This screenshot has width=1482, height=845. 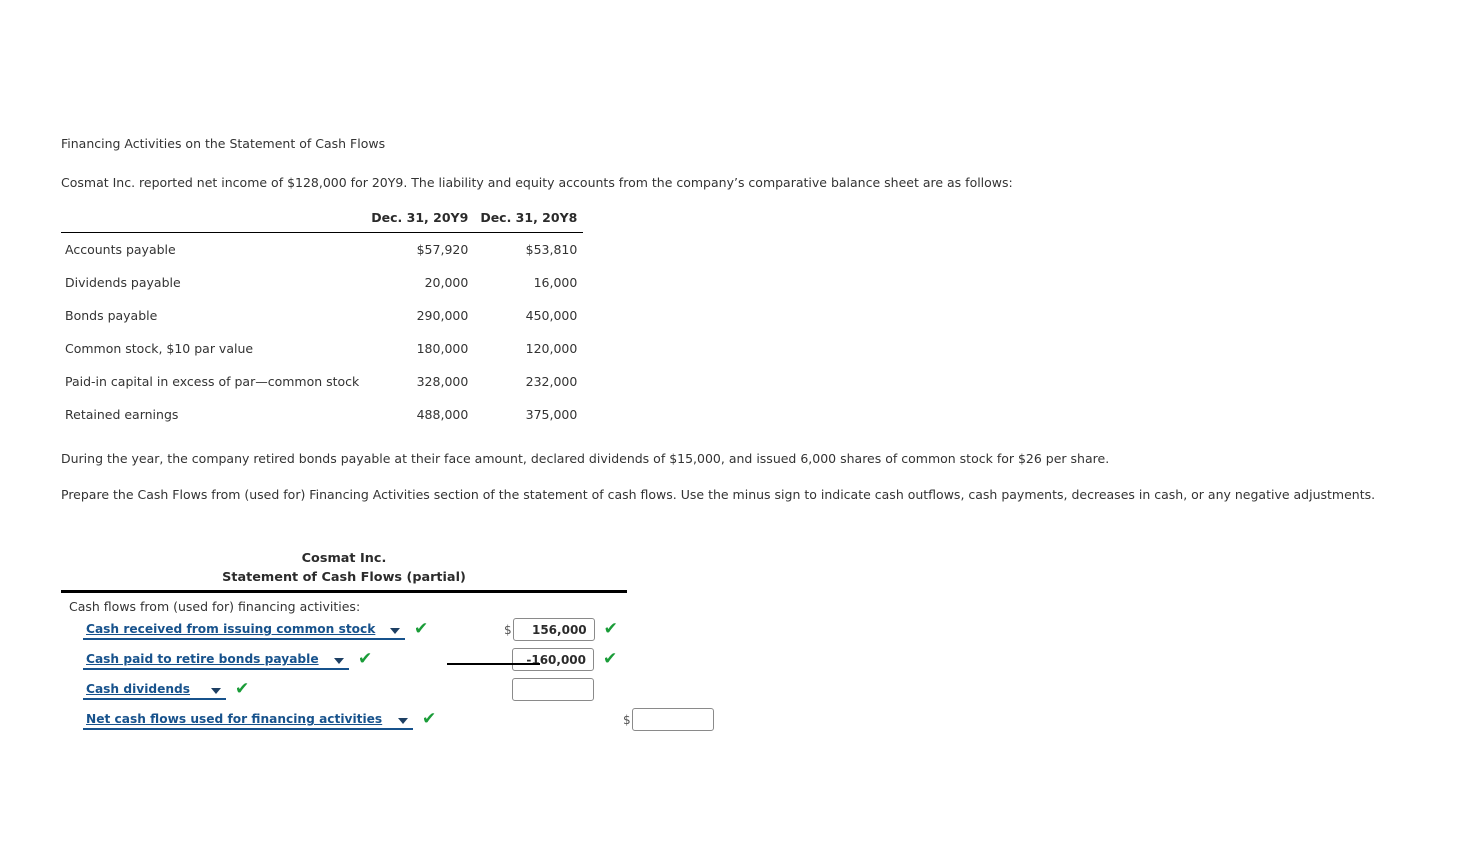 I want to click on row-amount-20y8: $53,810, so click(x=551, y=249).